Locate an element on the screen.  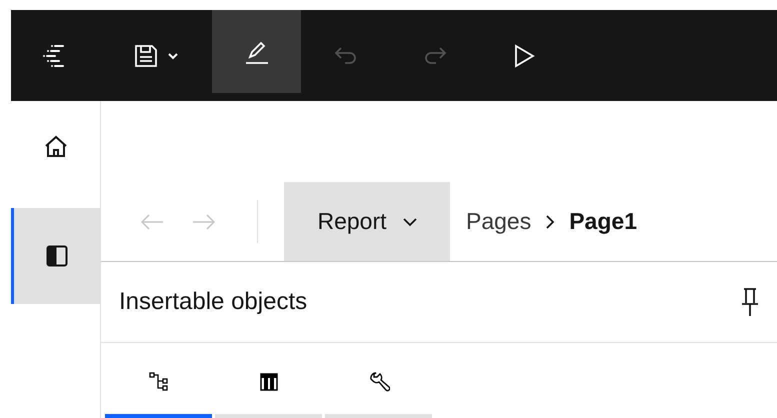
tree-structure-icon is located at coordinates (158, 382).